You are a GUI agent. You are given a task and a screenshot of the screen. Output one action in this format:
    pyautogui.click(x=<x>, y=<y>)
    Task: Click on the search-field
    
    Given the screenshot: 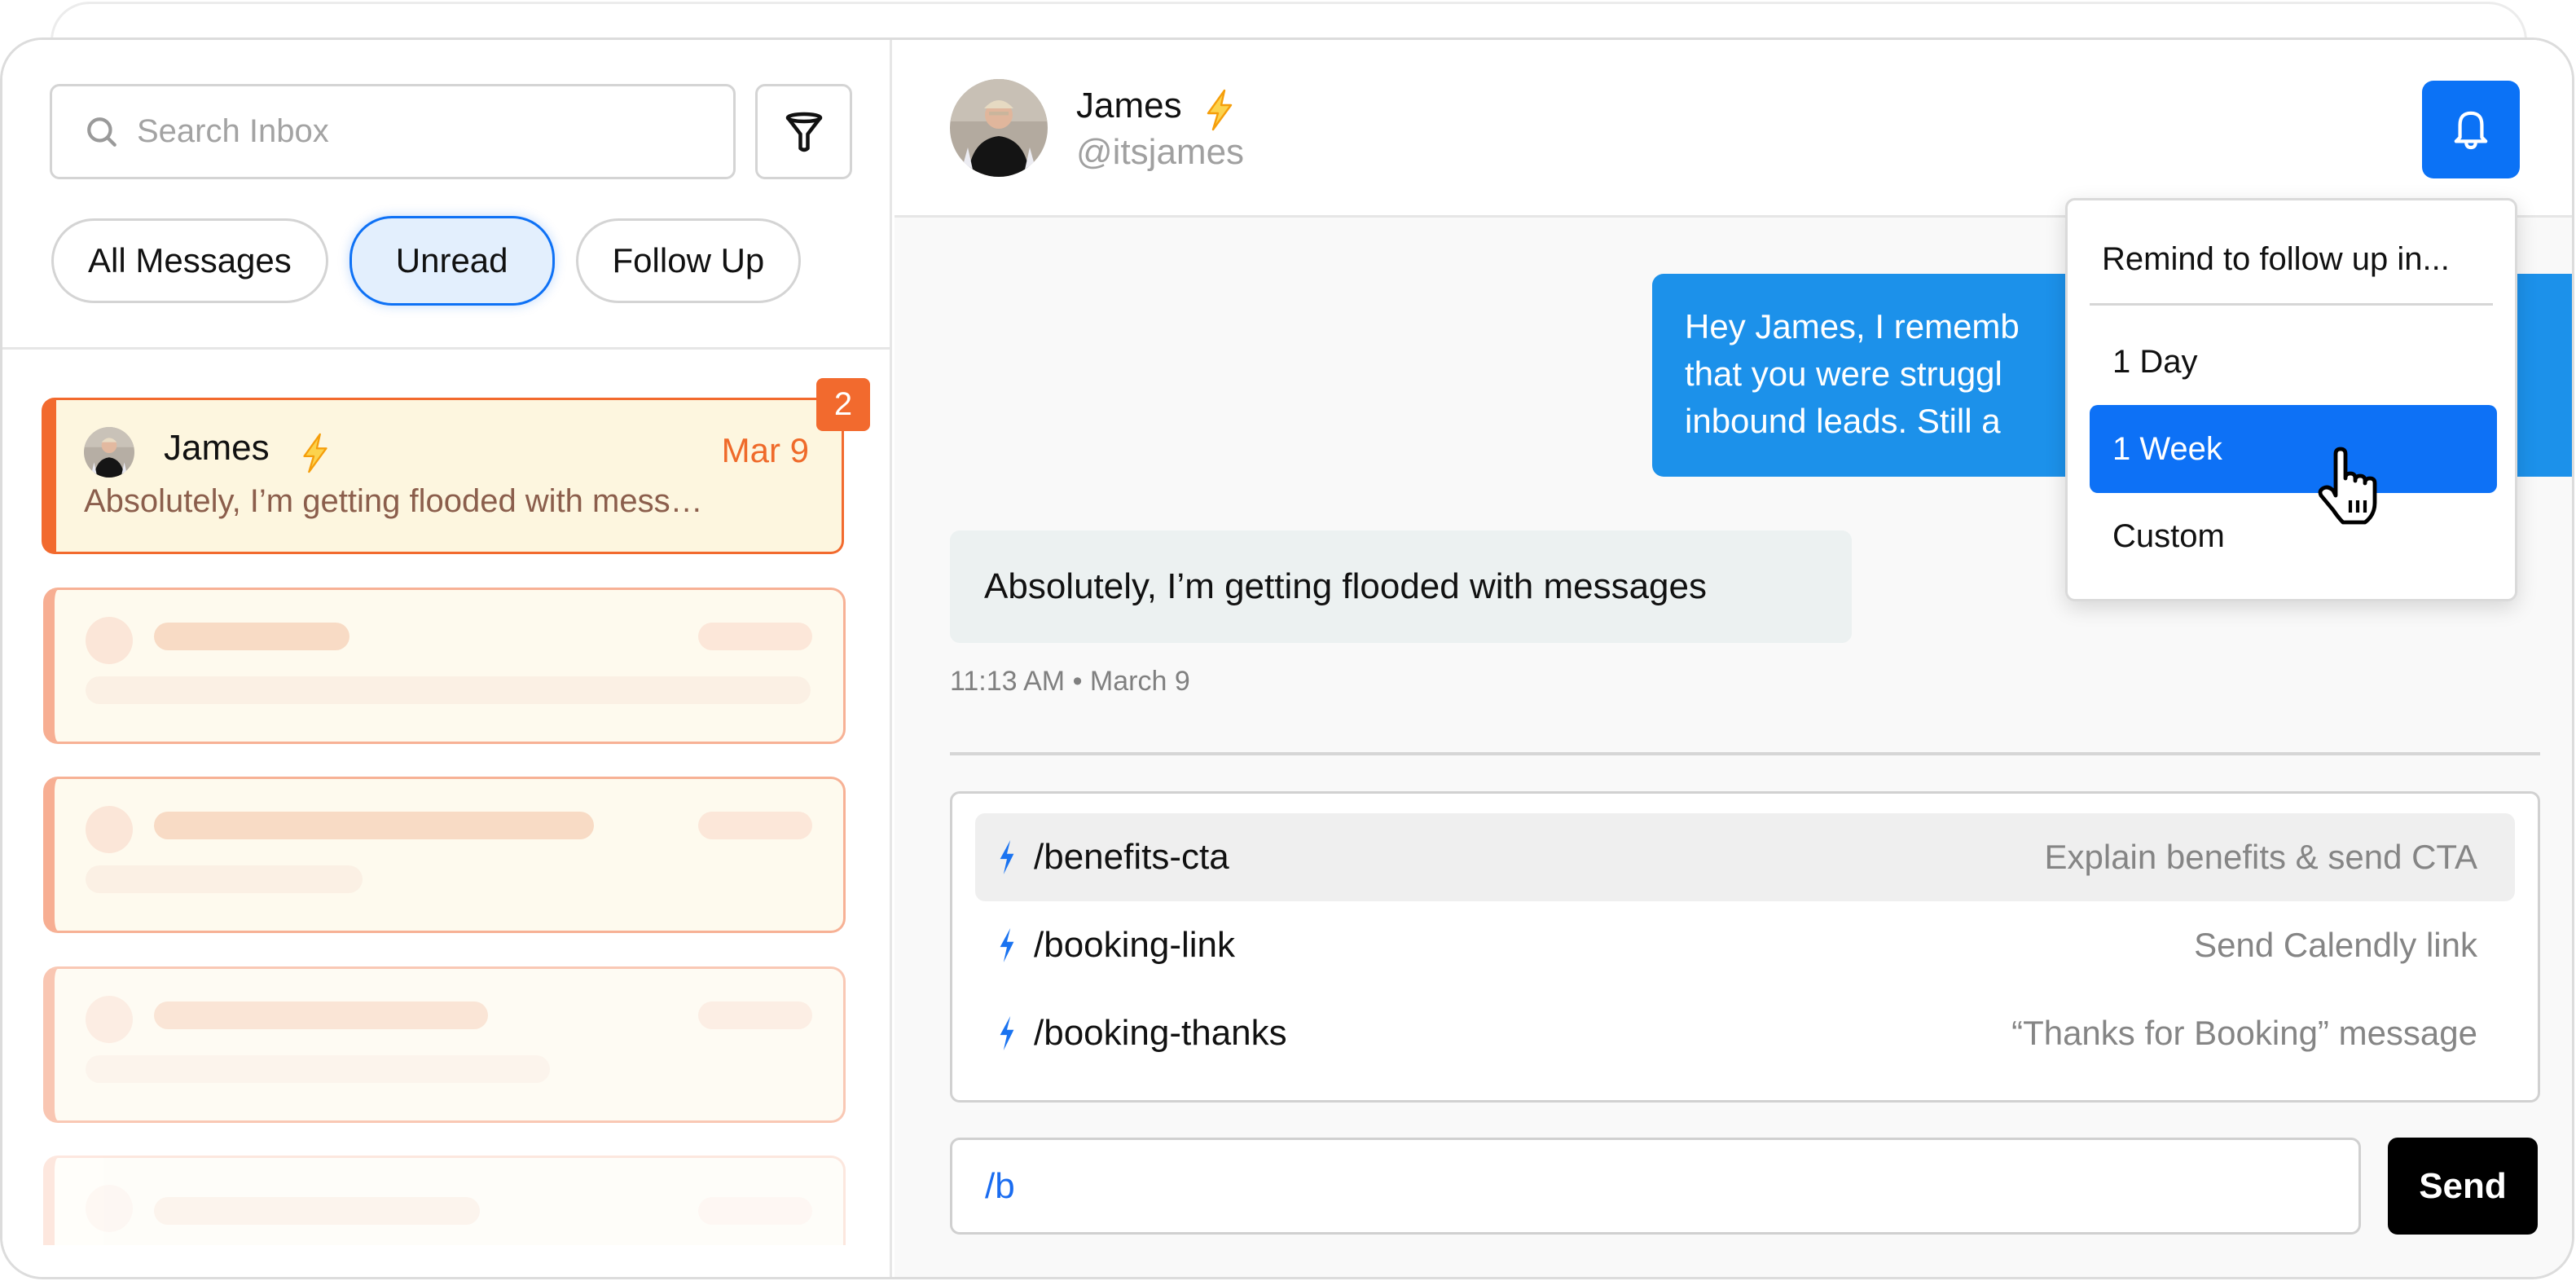 What is the action you would take?
    pyautogui.click(x=393, y=132)
    